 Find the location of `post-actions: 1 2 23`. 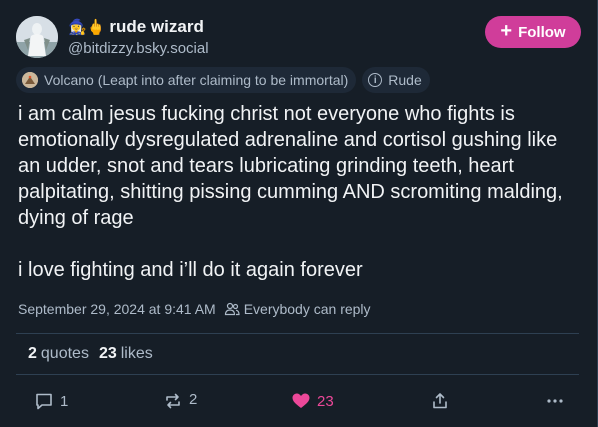

post-actions: 1 2 23 is located at coordinates (299, 401).